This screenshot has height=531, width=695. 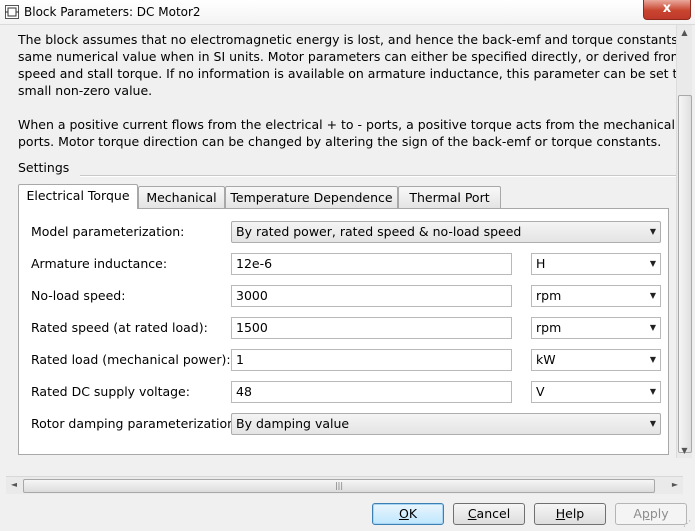 I want to click on horizontal-scrollbar: ◄ ||| ►, so click(x=344, y=485).